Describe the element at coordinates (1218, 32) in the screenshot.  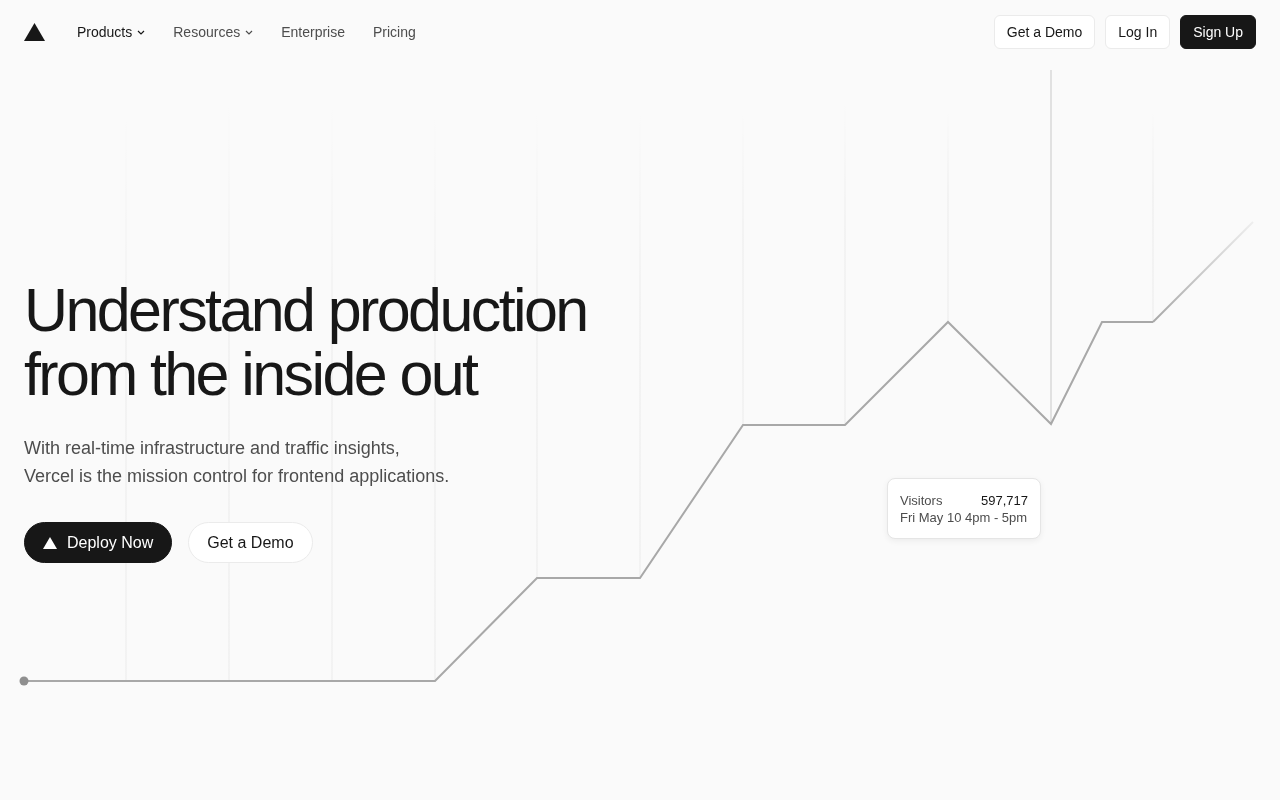
I see `sign-up-button: Sign Up` at that location.